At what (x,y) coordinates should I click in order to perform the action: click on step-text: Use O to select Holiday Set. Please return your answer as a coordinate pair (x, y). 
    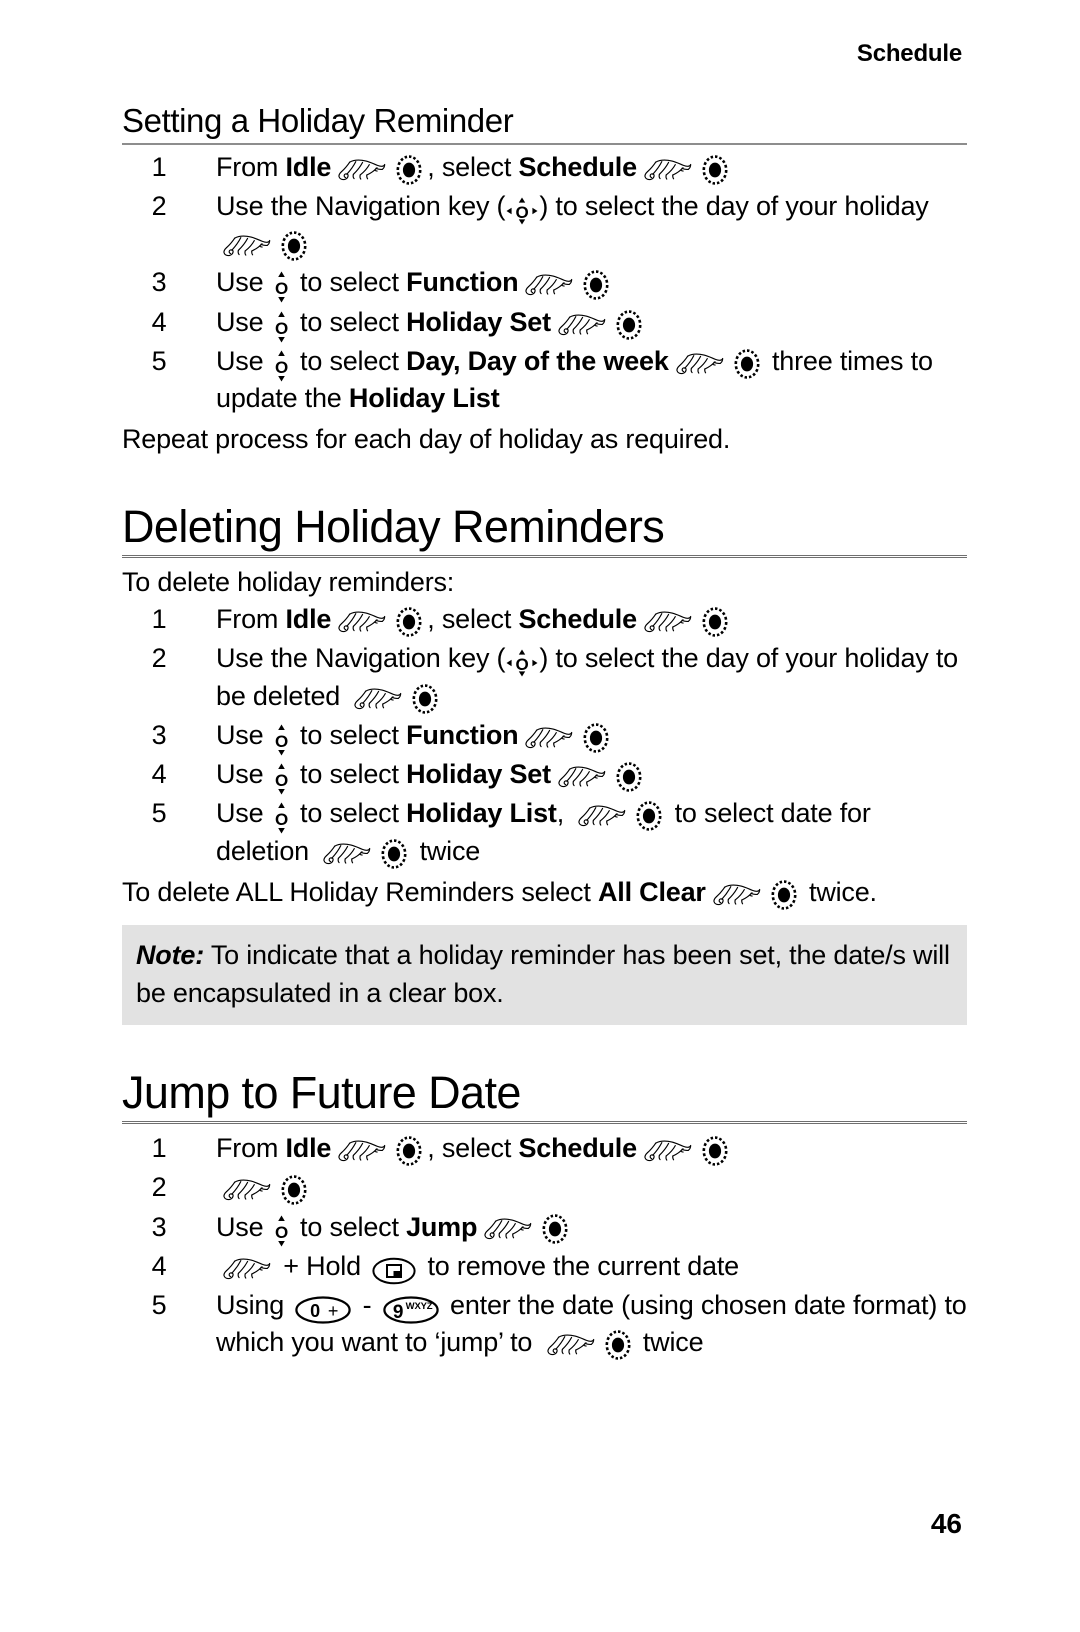
    Looking at the image, I should click on (431, 324).